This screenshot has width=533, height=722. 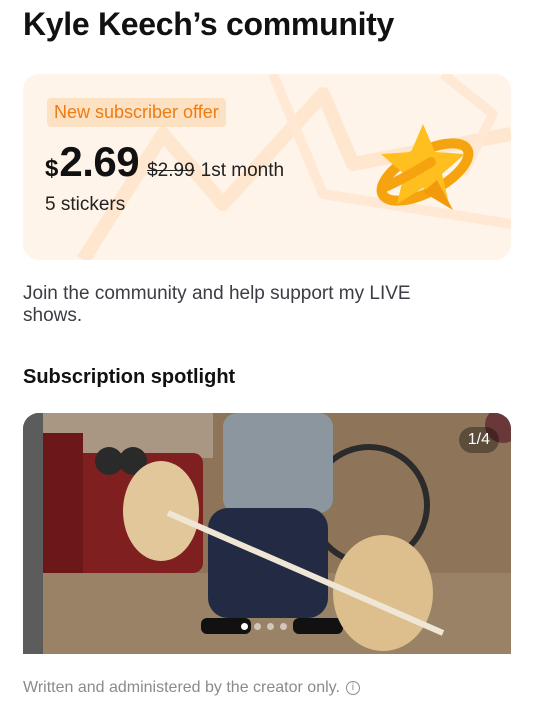 I want to click on info-icon: i, so click(x=352, y=688).